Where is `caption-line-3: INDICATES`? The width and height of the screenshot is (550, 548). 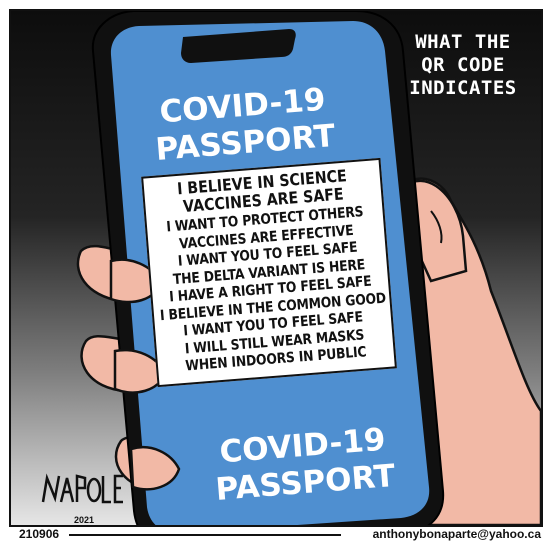 caption-line-3: INDICATES is located at coordinates (463, 88).